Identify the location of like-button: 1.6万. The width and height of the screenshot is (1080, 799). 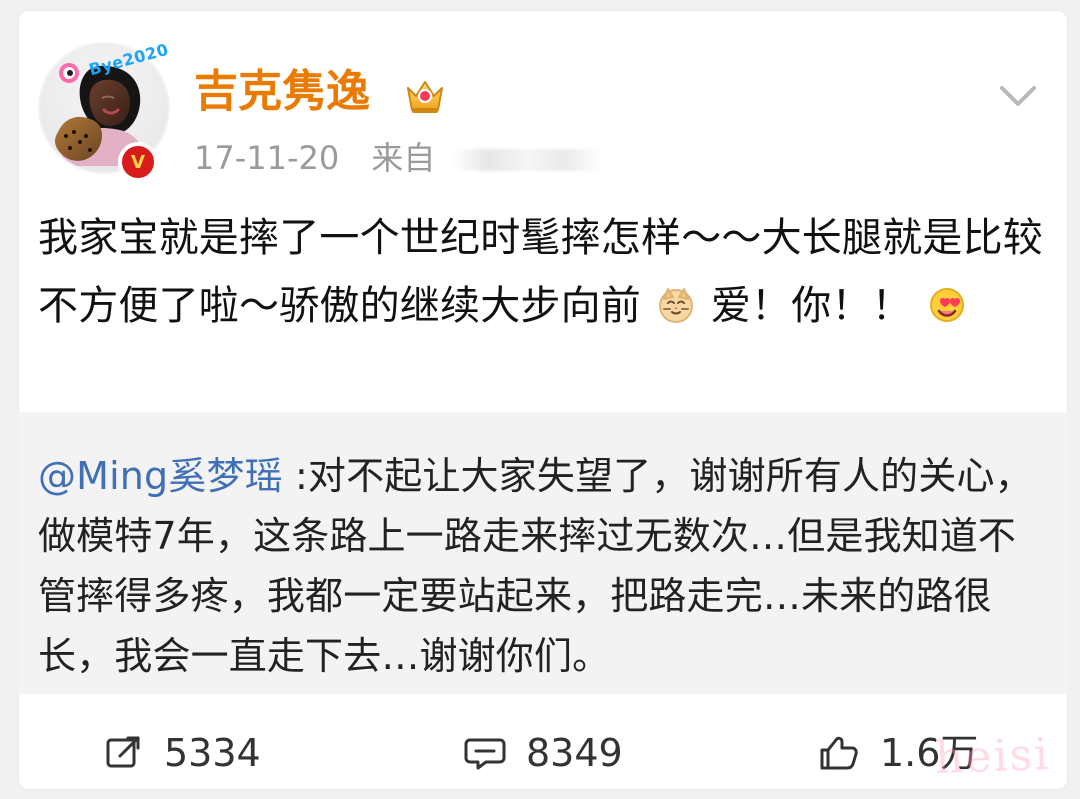
(897, 753).